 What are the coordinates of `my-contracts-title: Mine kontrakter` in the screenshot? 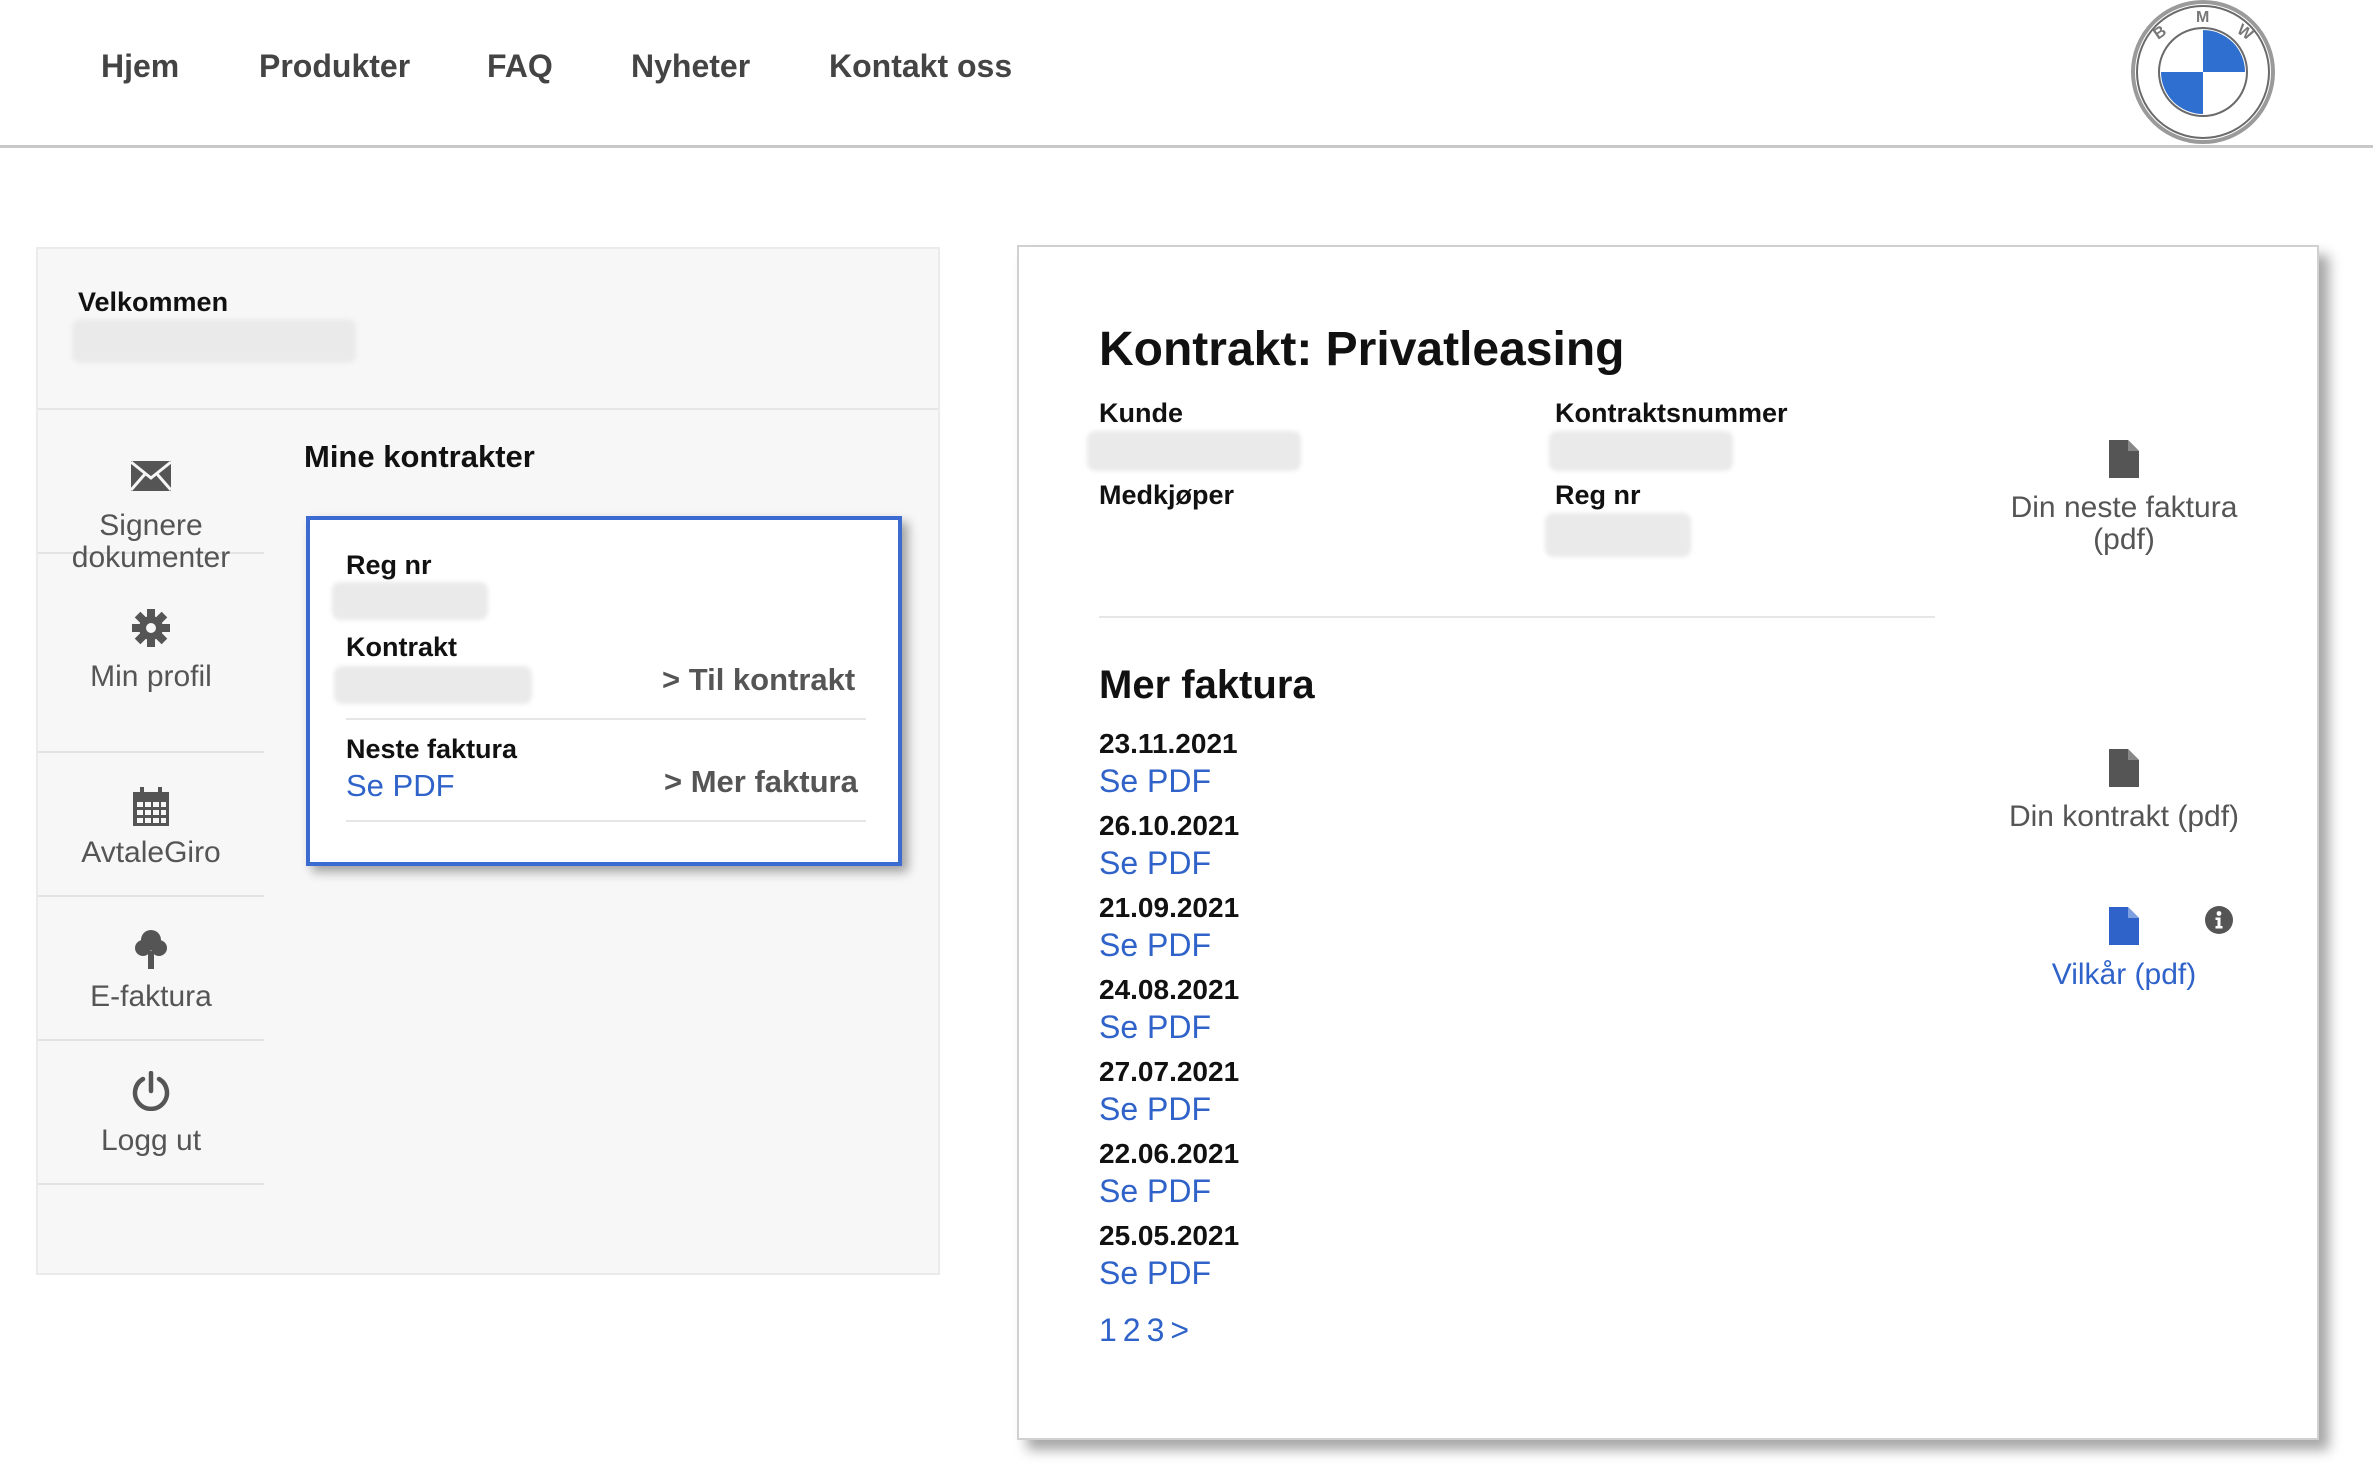 It's located at (419, 456).